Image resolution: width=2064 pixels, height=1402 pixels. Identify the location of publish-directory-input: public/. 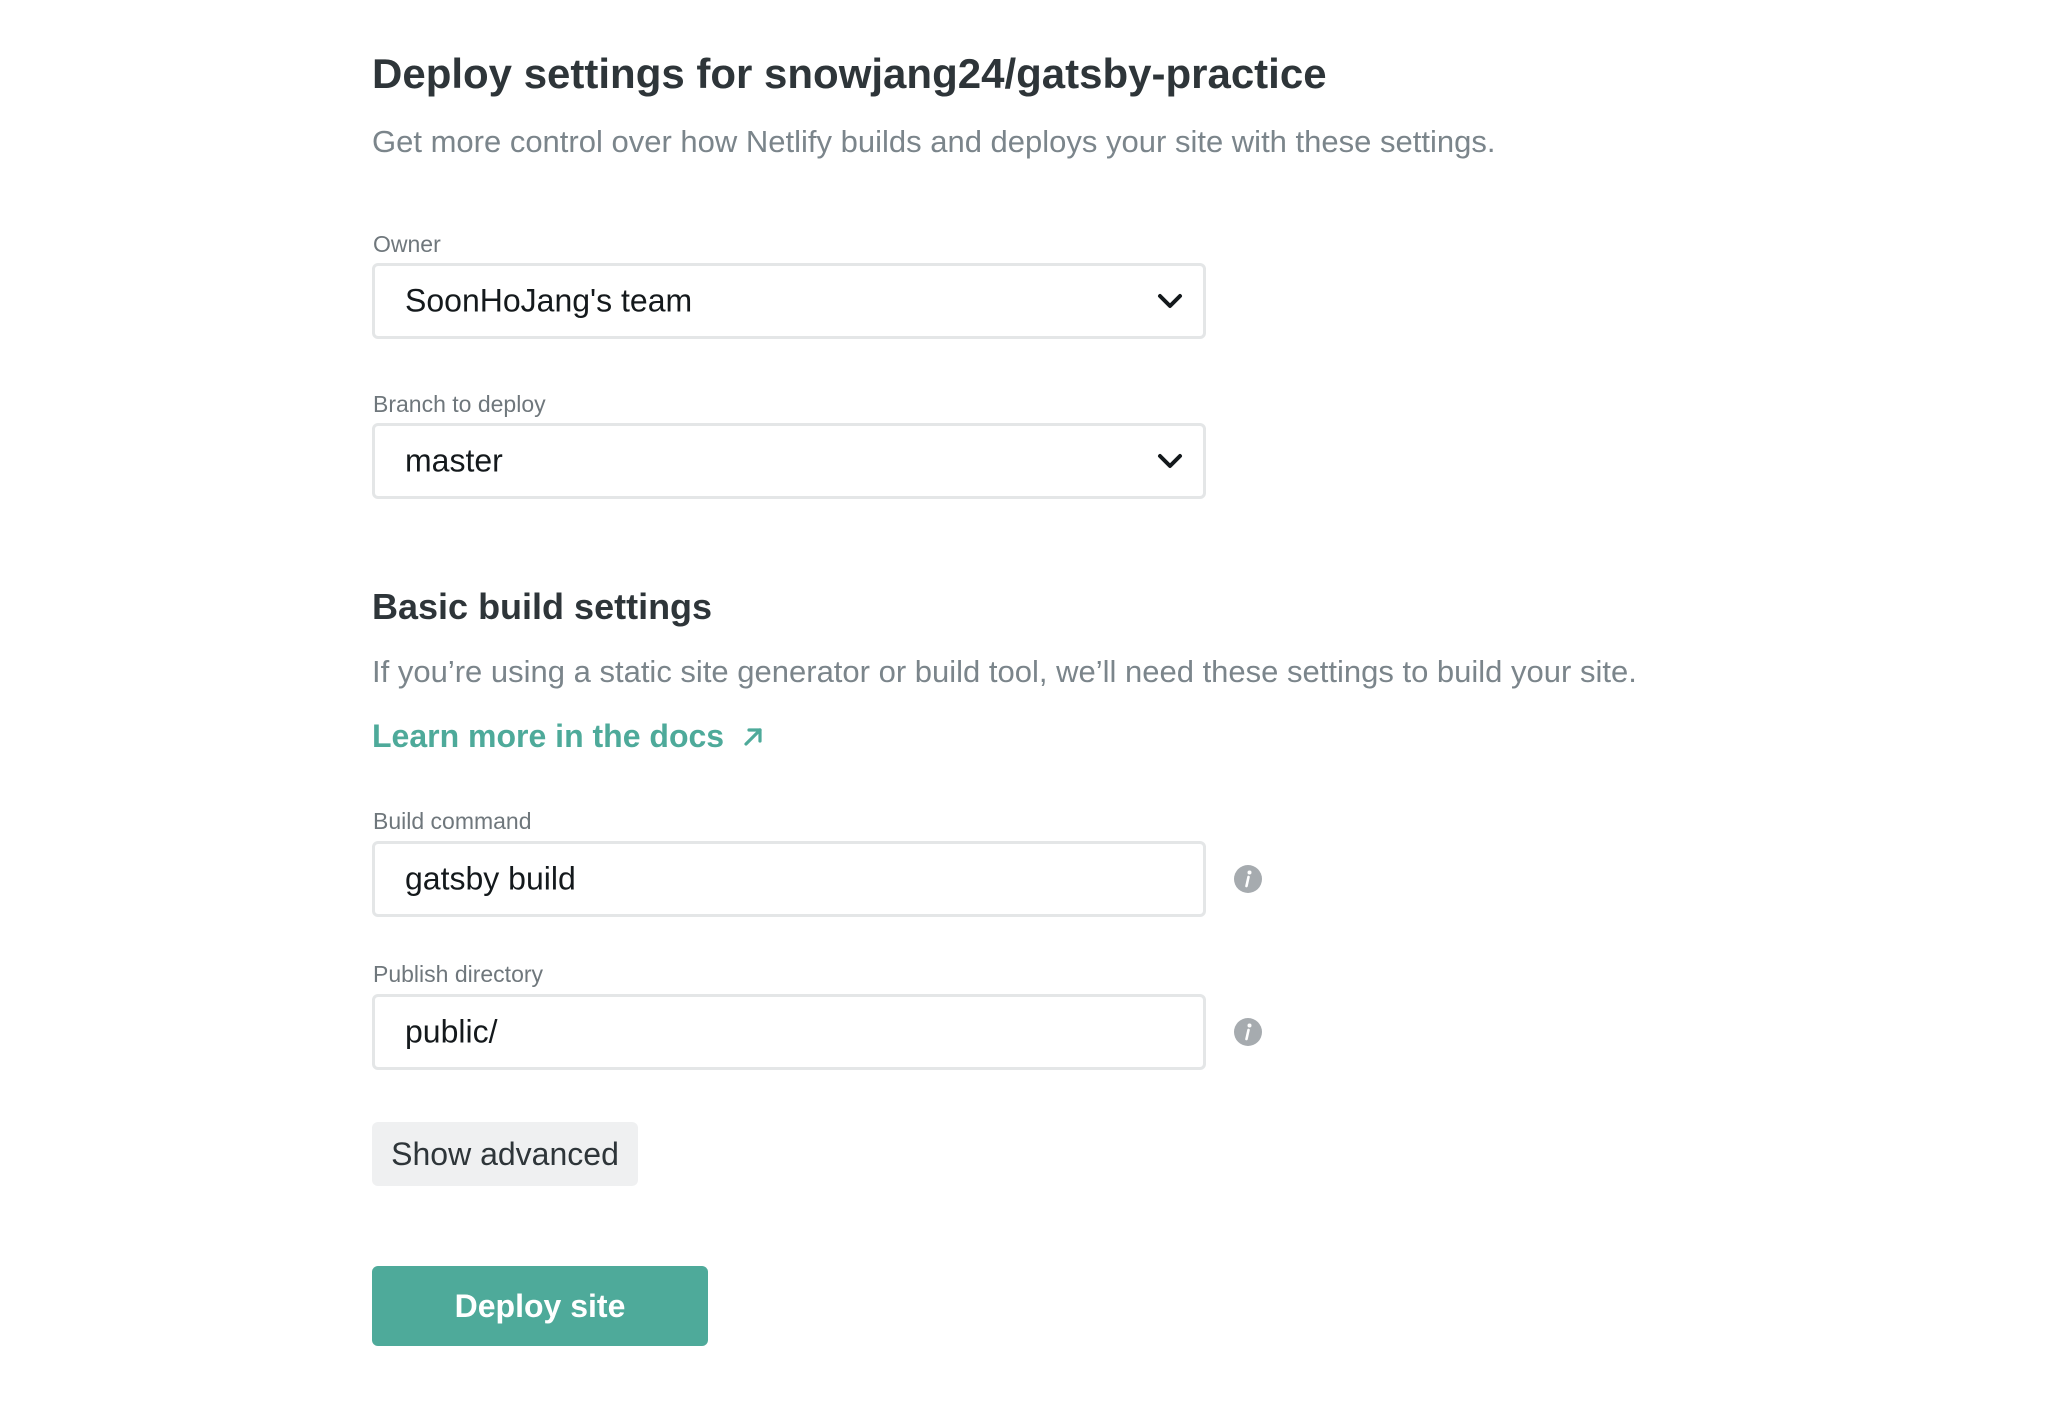
(789, 1032).